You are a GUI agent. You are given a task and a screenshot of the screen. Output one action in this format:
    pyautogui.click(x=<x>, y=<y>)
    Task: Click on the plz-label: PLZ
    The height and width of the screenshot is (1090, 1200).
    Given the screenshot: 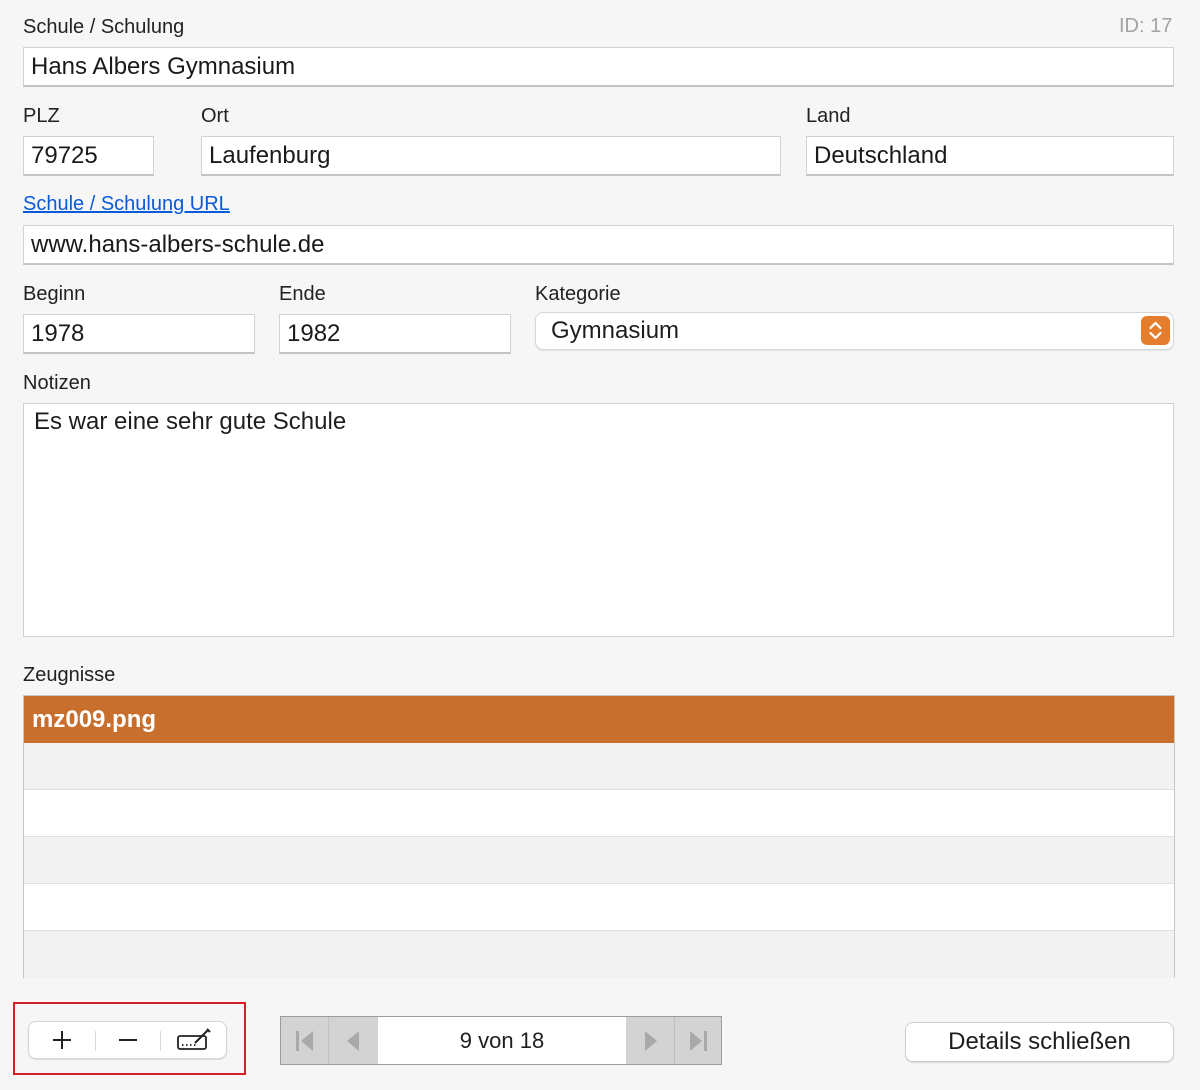 What is the action you would take?
    pyautogui.click(x=41, y=116)
    